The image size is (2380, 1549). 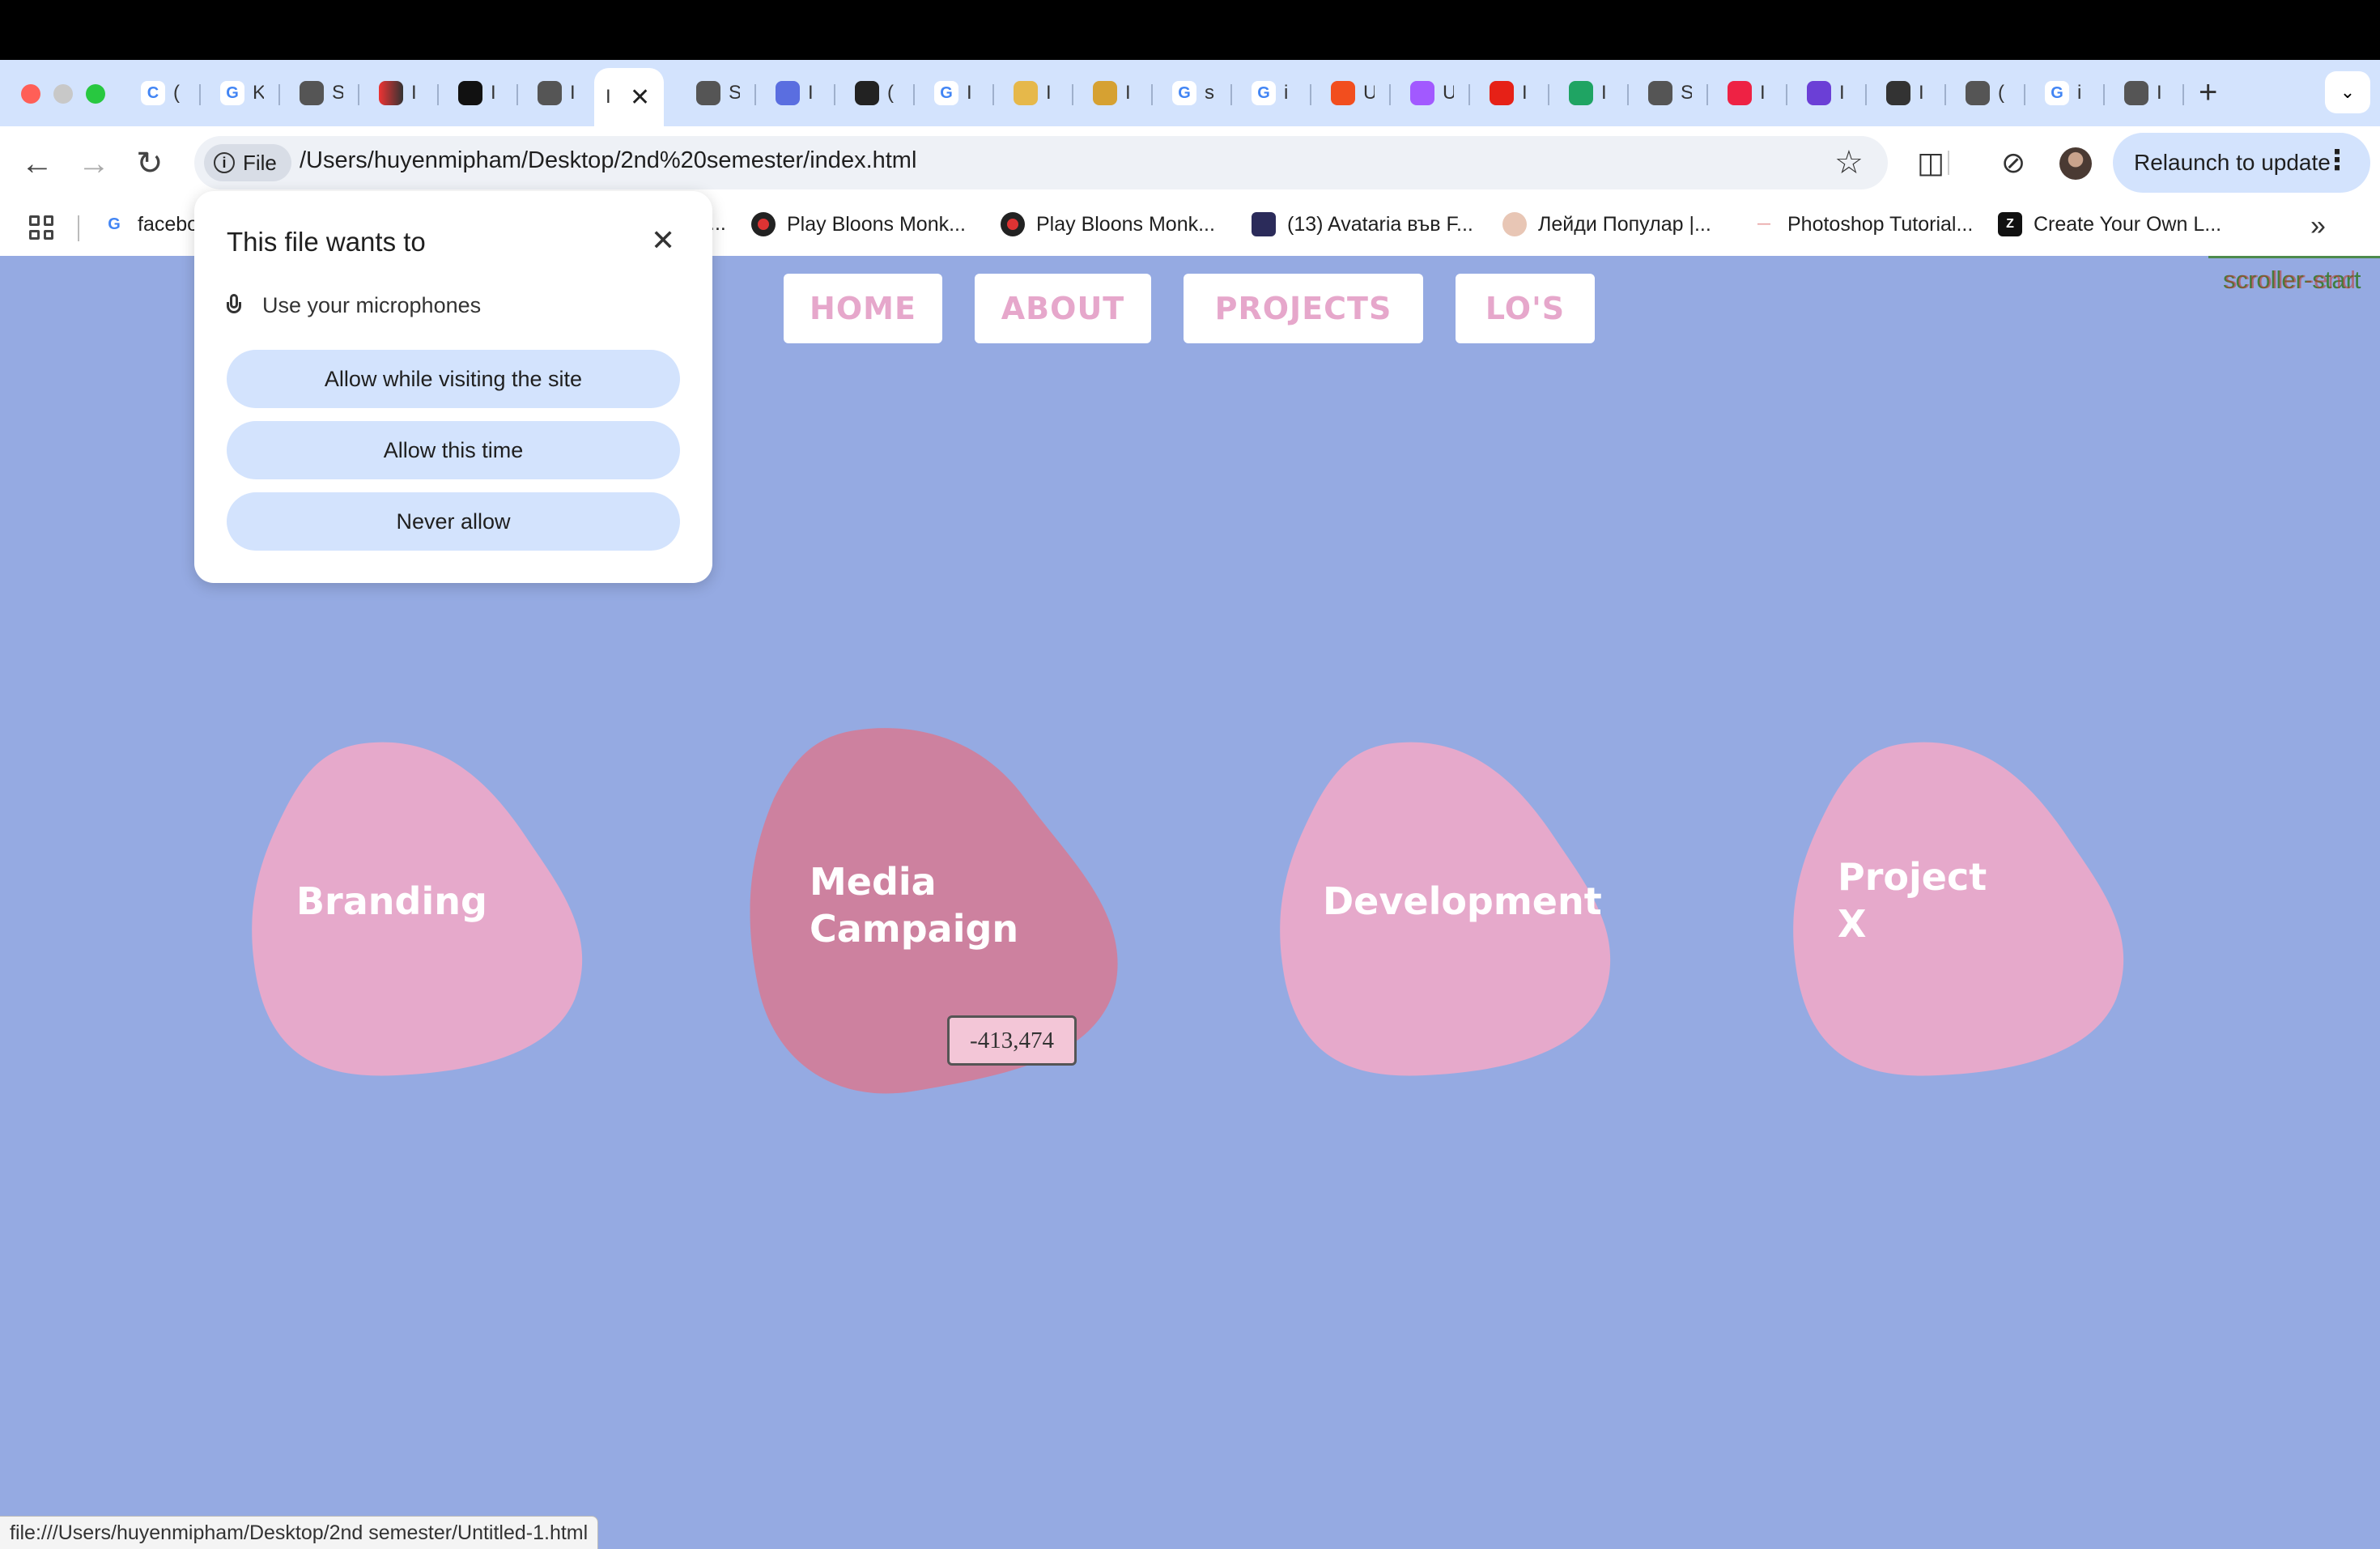 I want to click on blob-development: Development, so click(x=1449, y=910).